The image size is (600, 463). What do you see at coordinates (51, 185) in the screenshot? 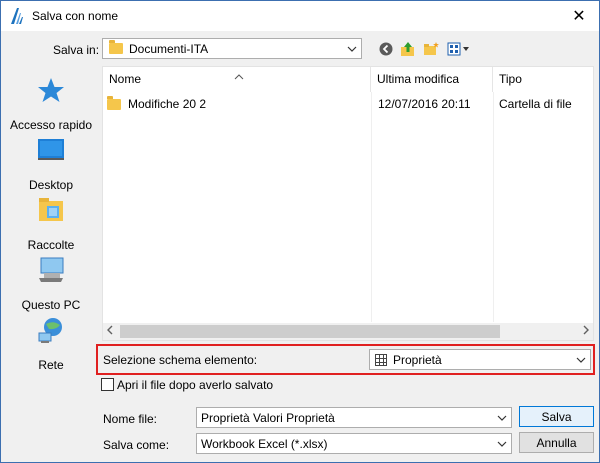
I see `place-label: Desktop` at bounding box center [51, 185].